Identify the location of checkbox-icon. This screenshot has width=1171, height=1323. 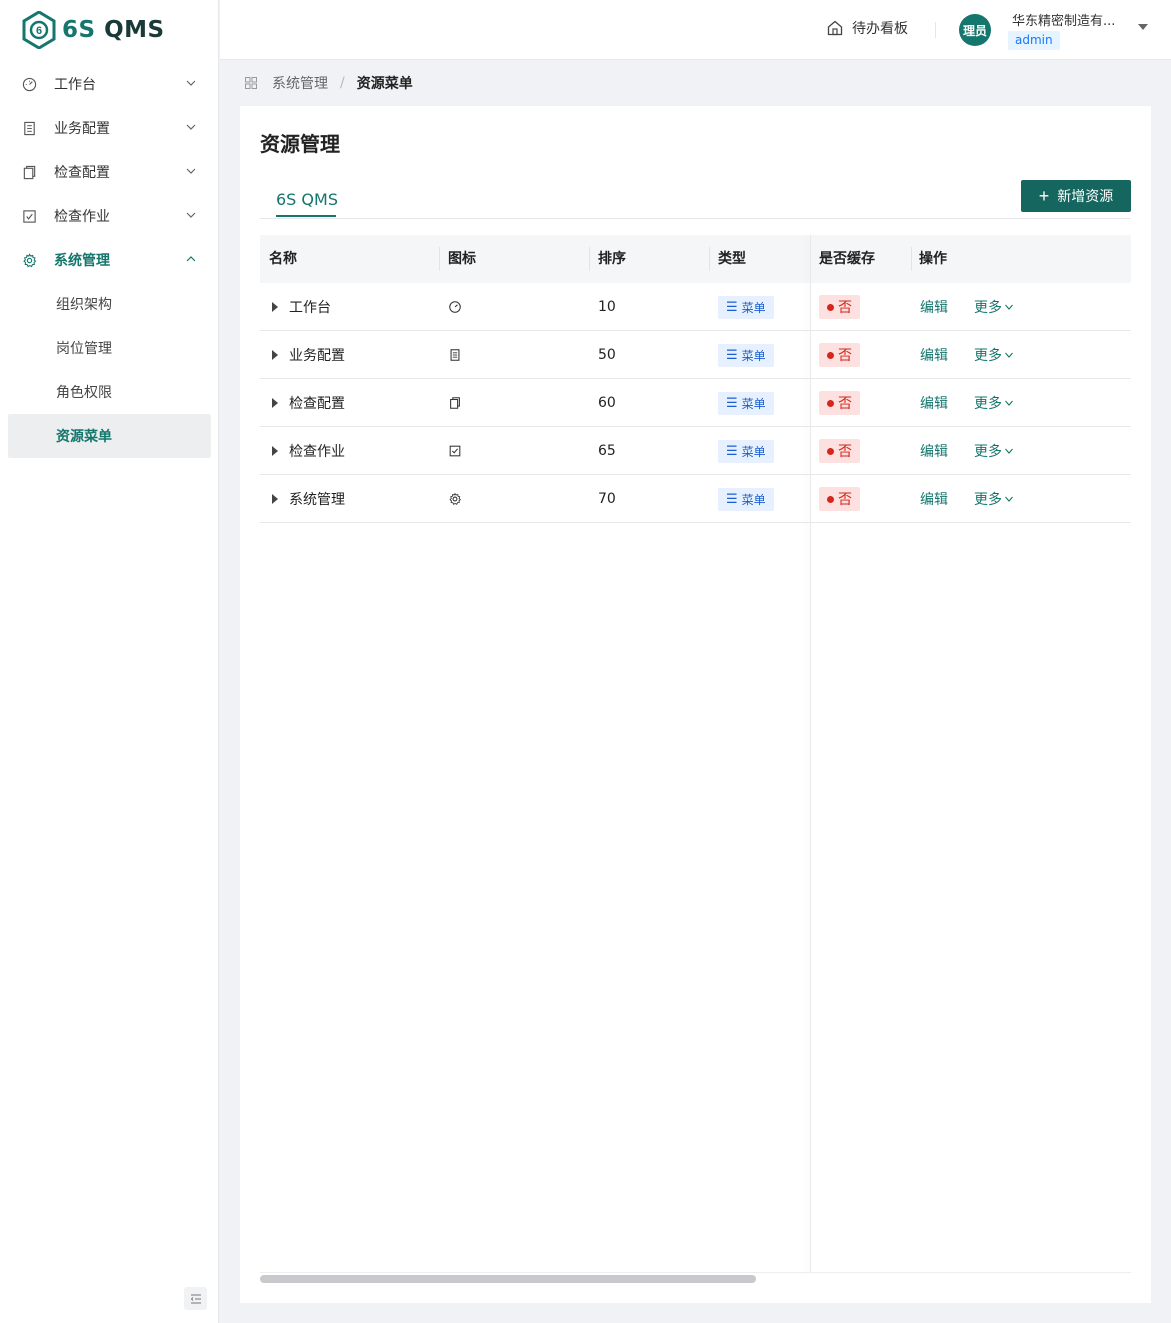
(455, 451).